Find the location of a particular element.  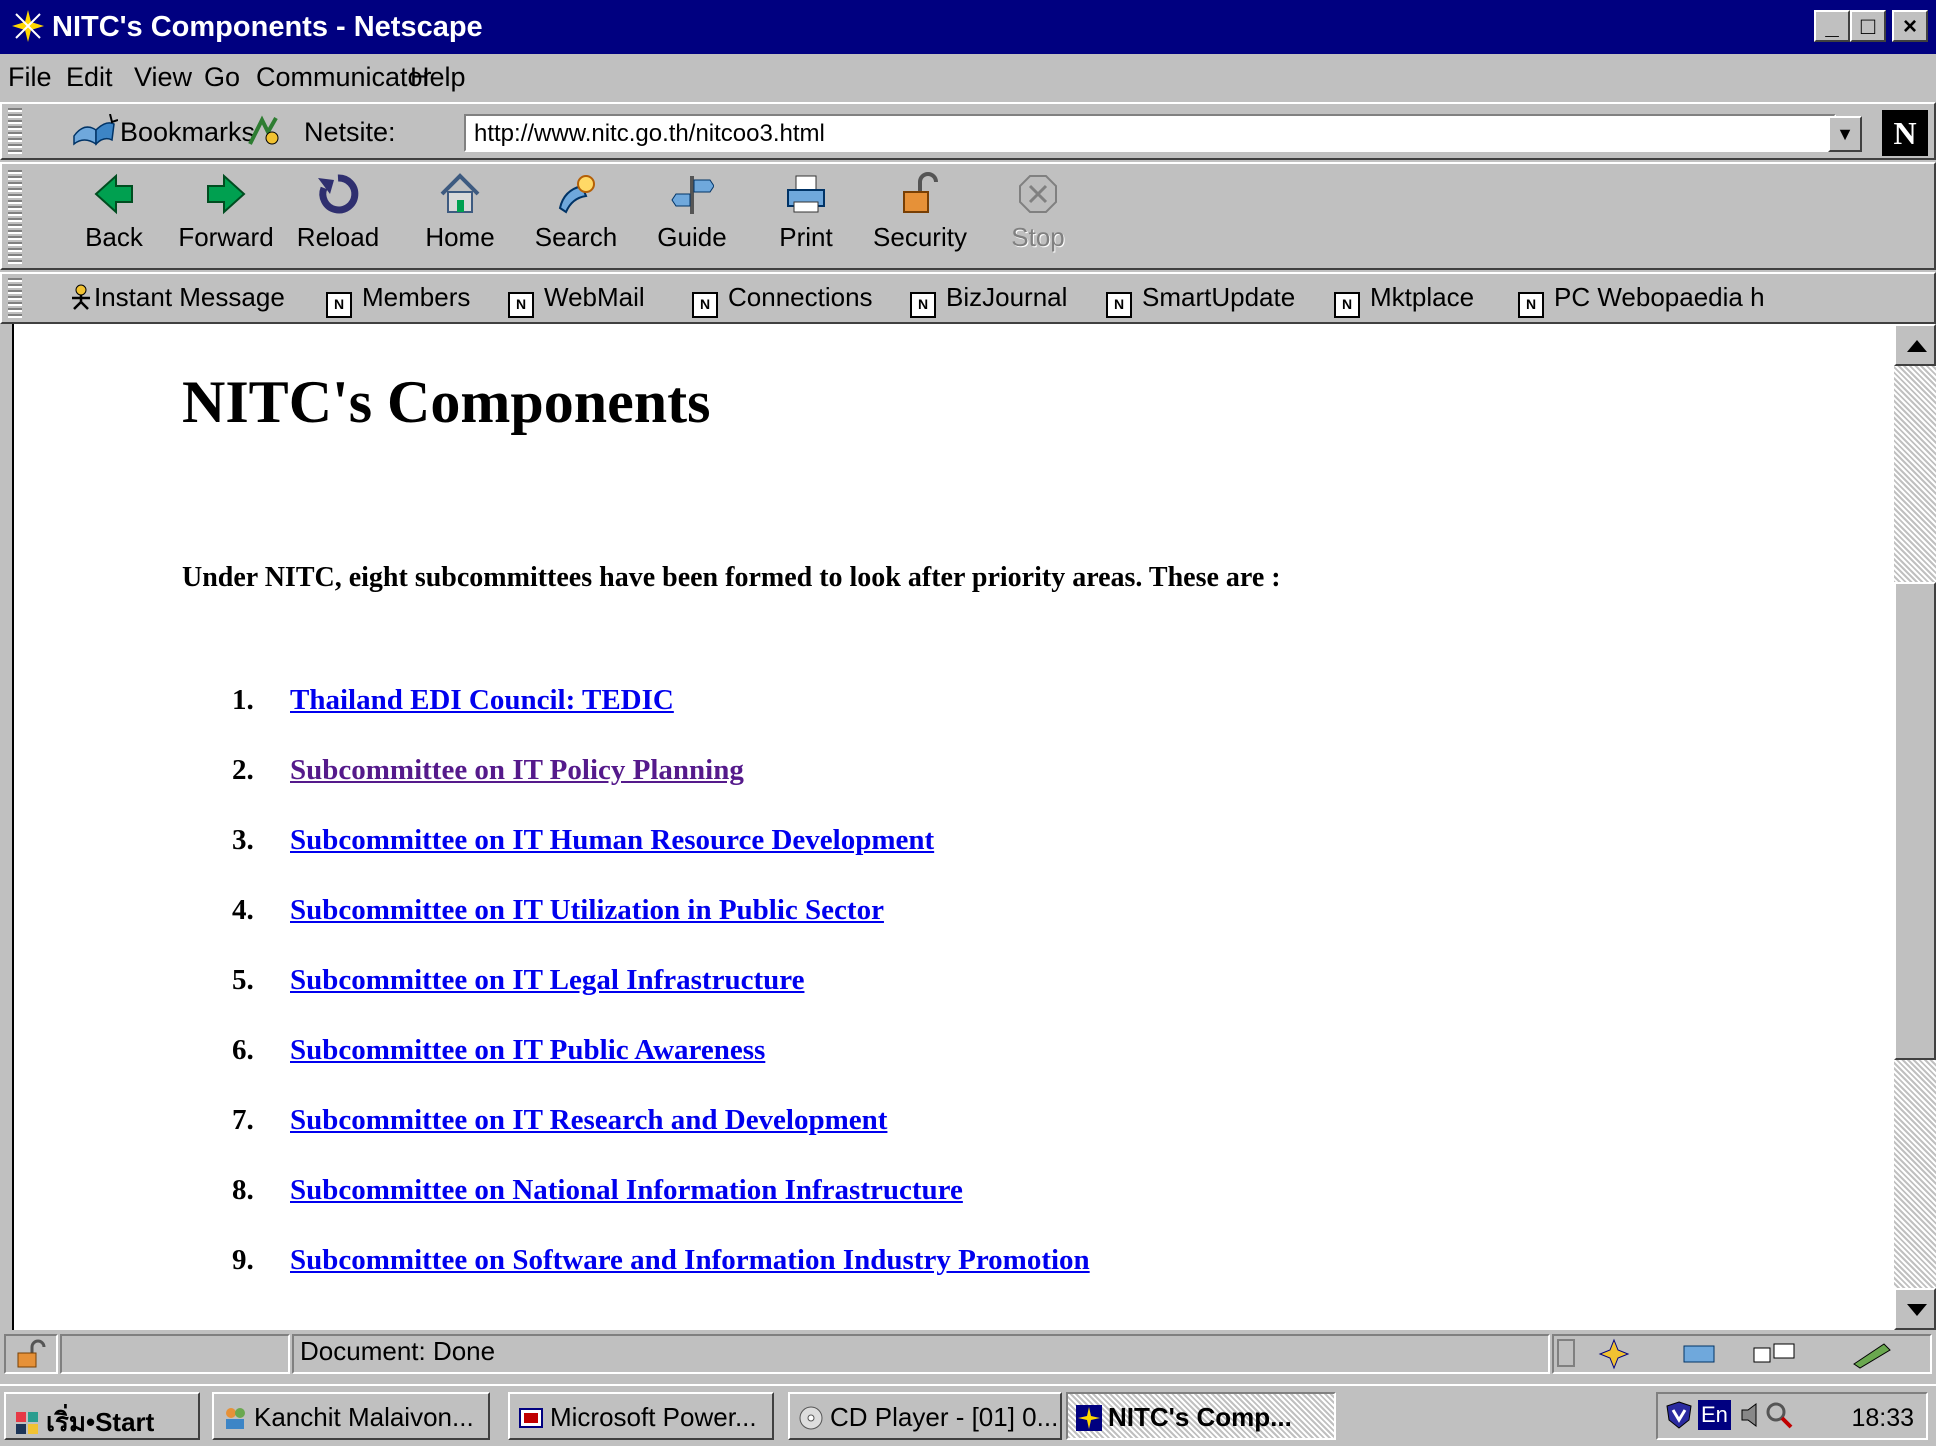

list-item-number: 5. is located at coordinates (243, 980).